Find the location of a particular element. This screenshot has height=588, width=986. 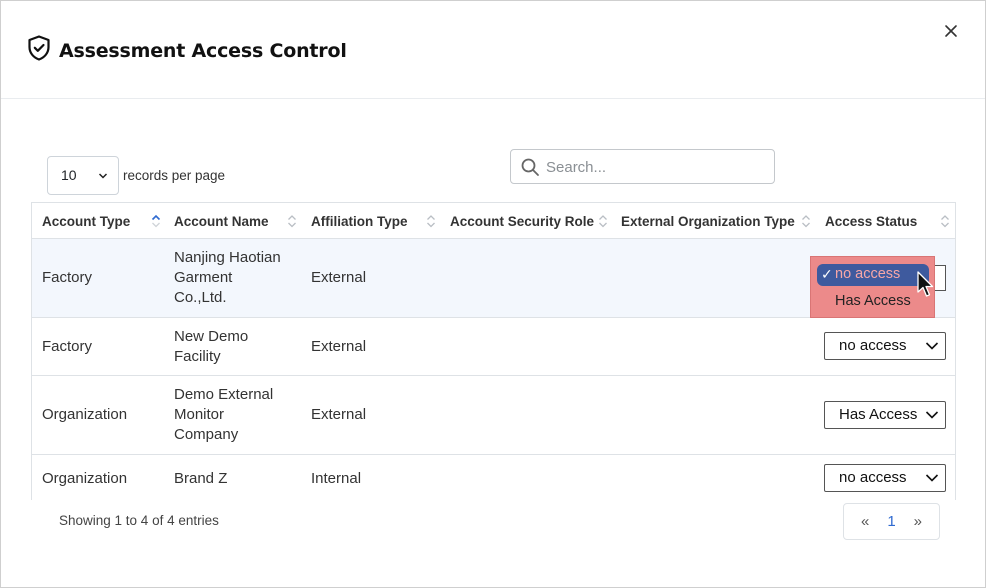

name-line: Company is located at coordinates (206, 434).